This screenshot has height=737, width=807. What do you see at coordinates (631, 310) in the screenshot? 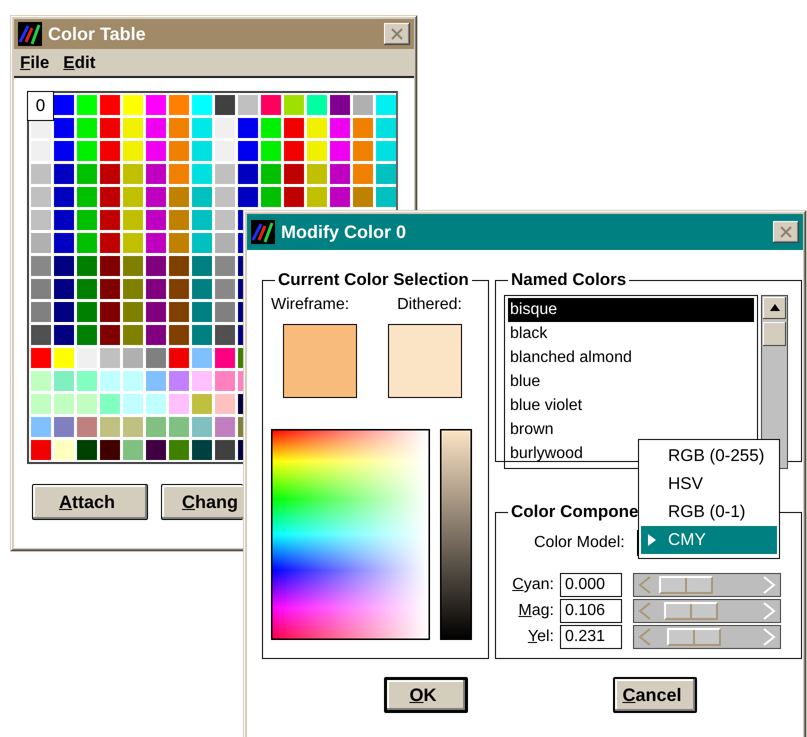
I see `list-item: bisque` at bounding box center [631, 310].